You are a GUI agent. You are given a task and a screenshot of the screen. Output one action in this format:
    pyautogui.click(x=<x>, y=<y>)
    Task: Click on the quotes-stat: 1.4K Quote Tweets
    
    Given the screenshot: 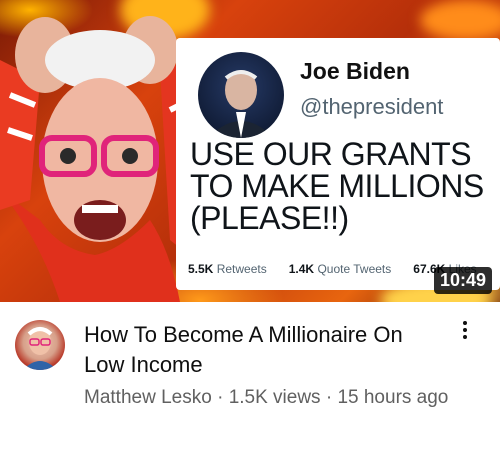 What is the action you would take?
    pyautogui.click(x=340, y=269)
    